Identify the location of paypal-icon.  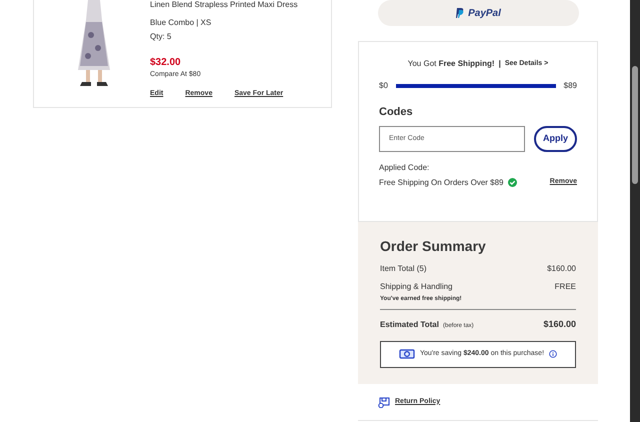
(460, 13).